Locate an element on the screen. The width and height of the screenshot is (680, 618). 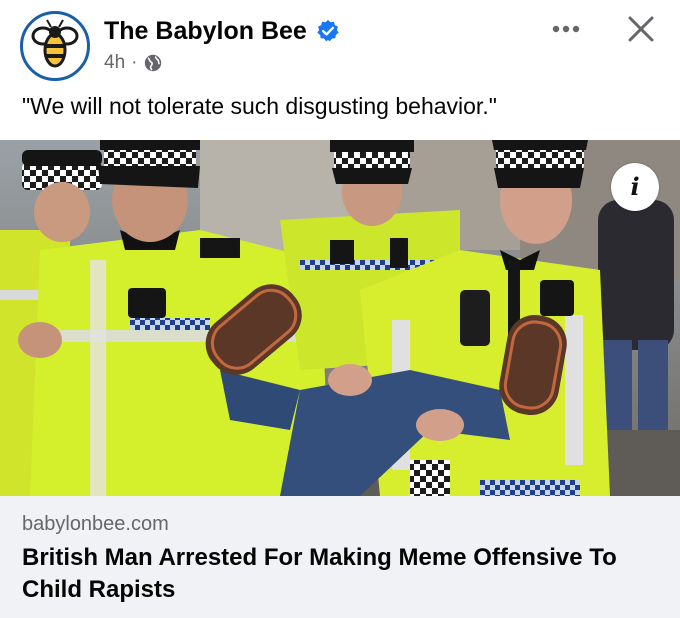
link-domain: babylonbee.com is located at coordinates (95, 524).